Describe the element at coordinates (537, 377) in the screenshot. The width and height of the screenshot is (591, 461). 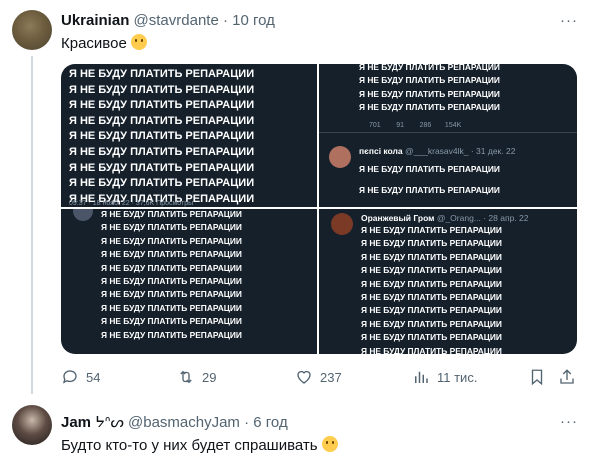
I see `bookmark-icon` at that location.